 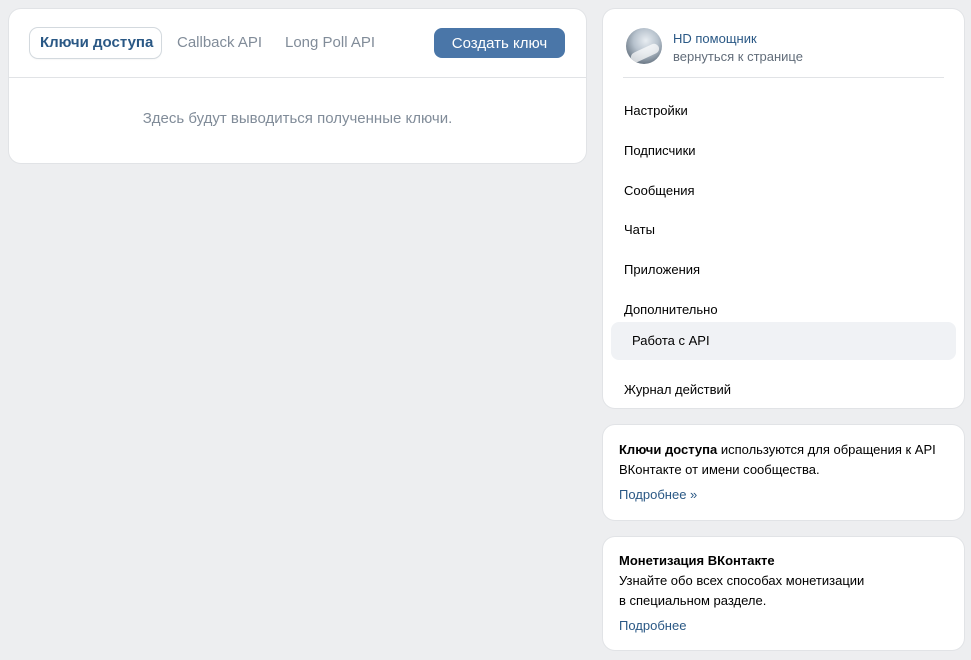 What do you see at coordinates (697, 560) in the screenshot?
I see `monetization-title: Монетизация ВКонтакте` at bounding box center [697, 560].